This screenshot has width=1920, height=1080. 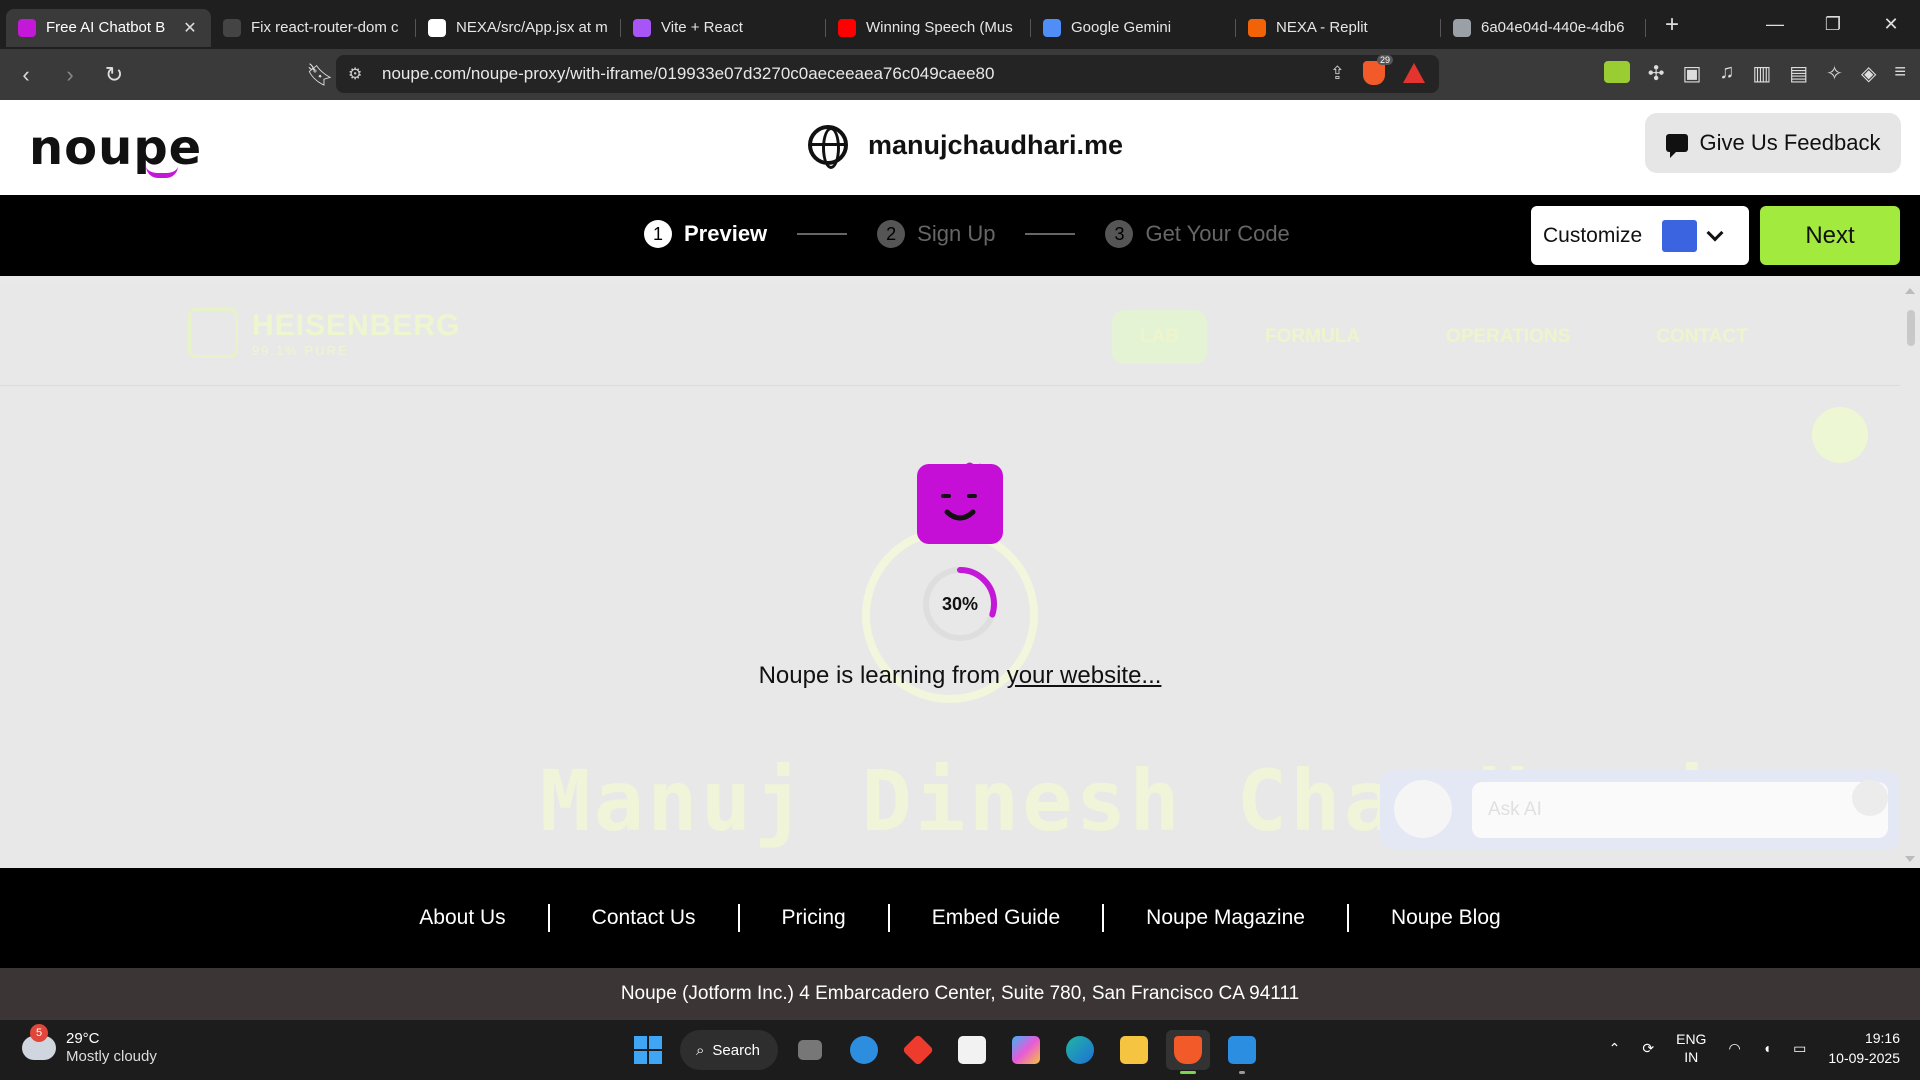 I want to click on reload-icon: ↻, so click(x=114, y=75).